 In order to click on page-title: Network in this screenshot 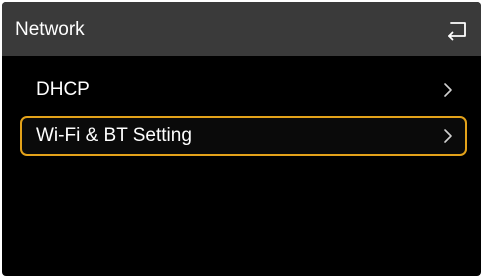, I will do `click(50, 29)`.